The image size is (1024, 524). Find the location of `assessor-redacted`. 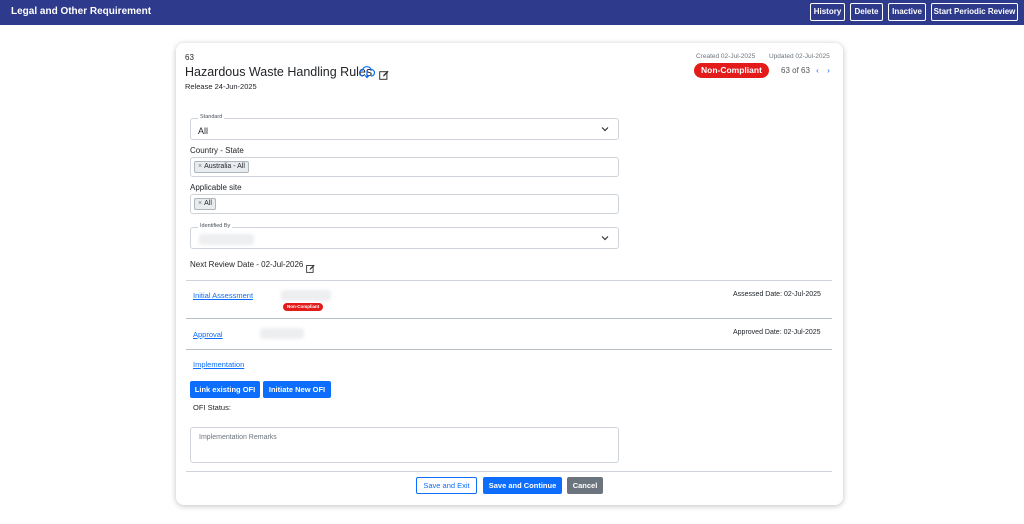

assessor-redacted is located at coordinates (306, 295).